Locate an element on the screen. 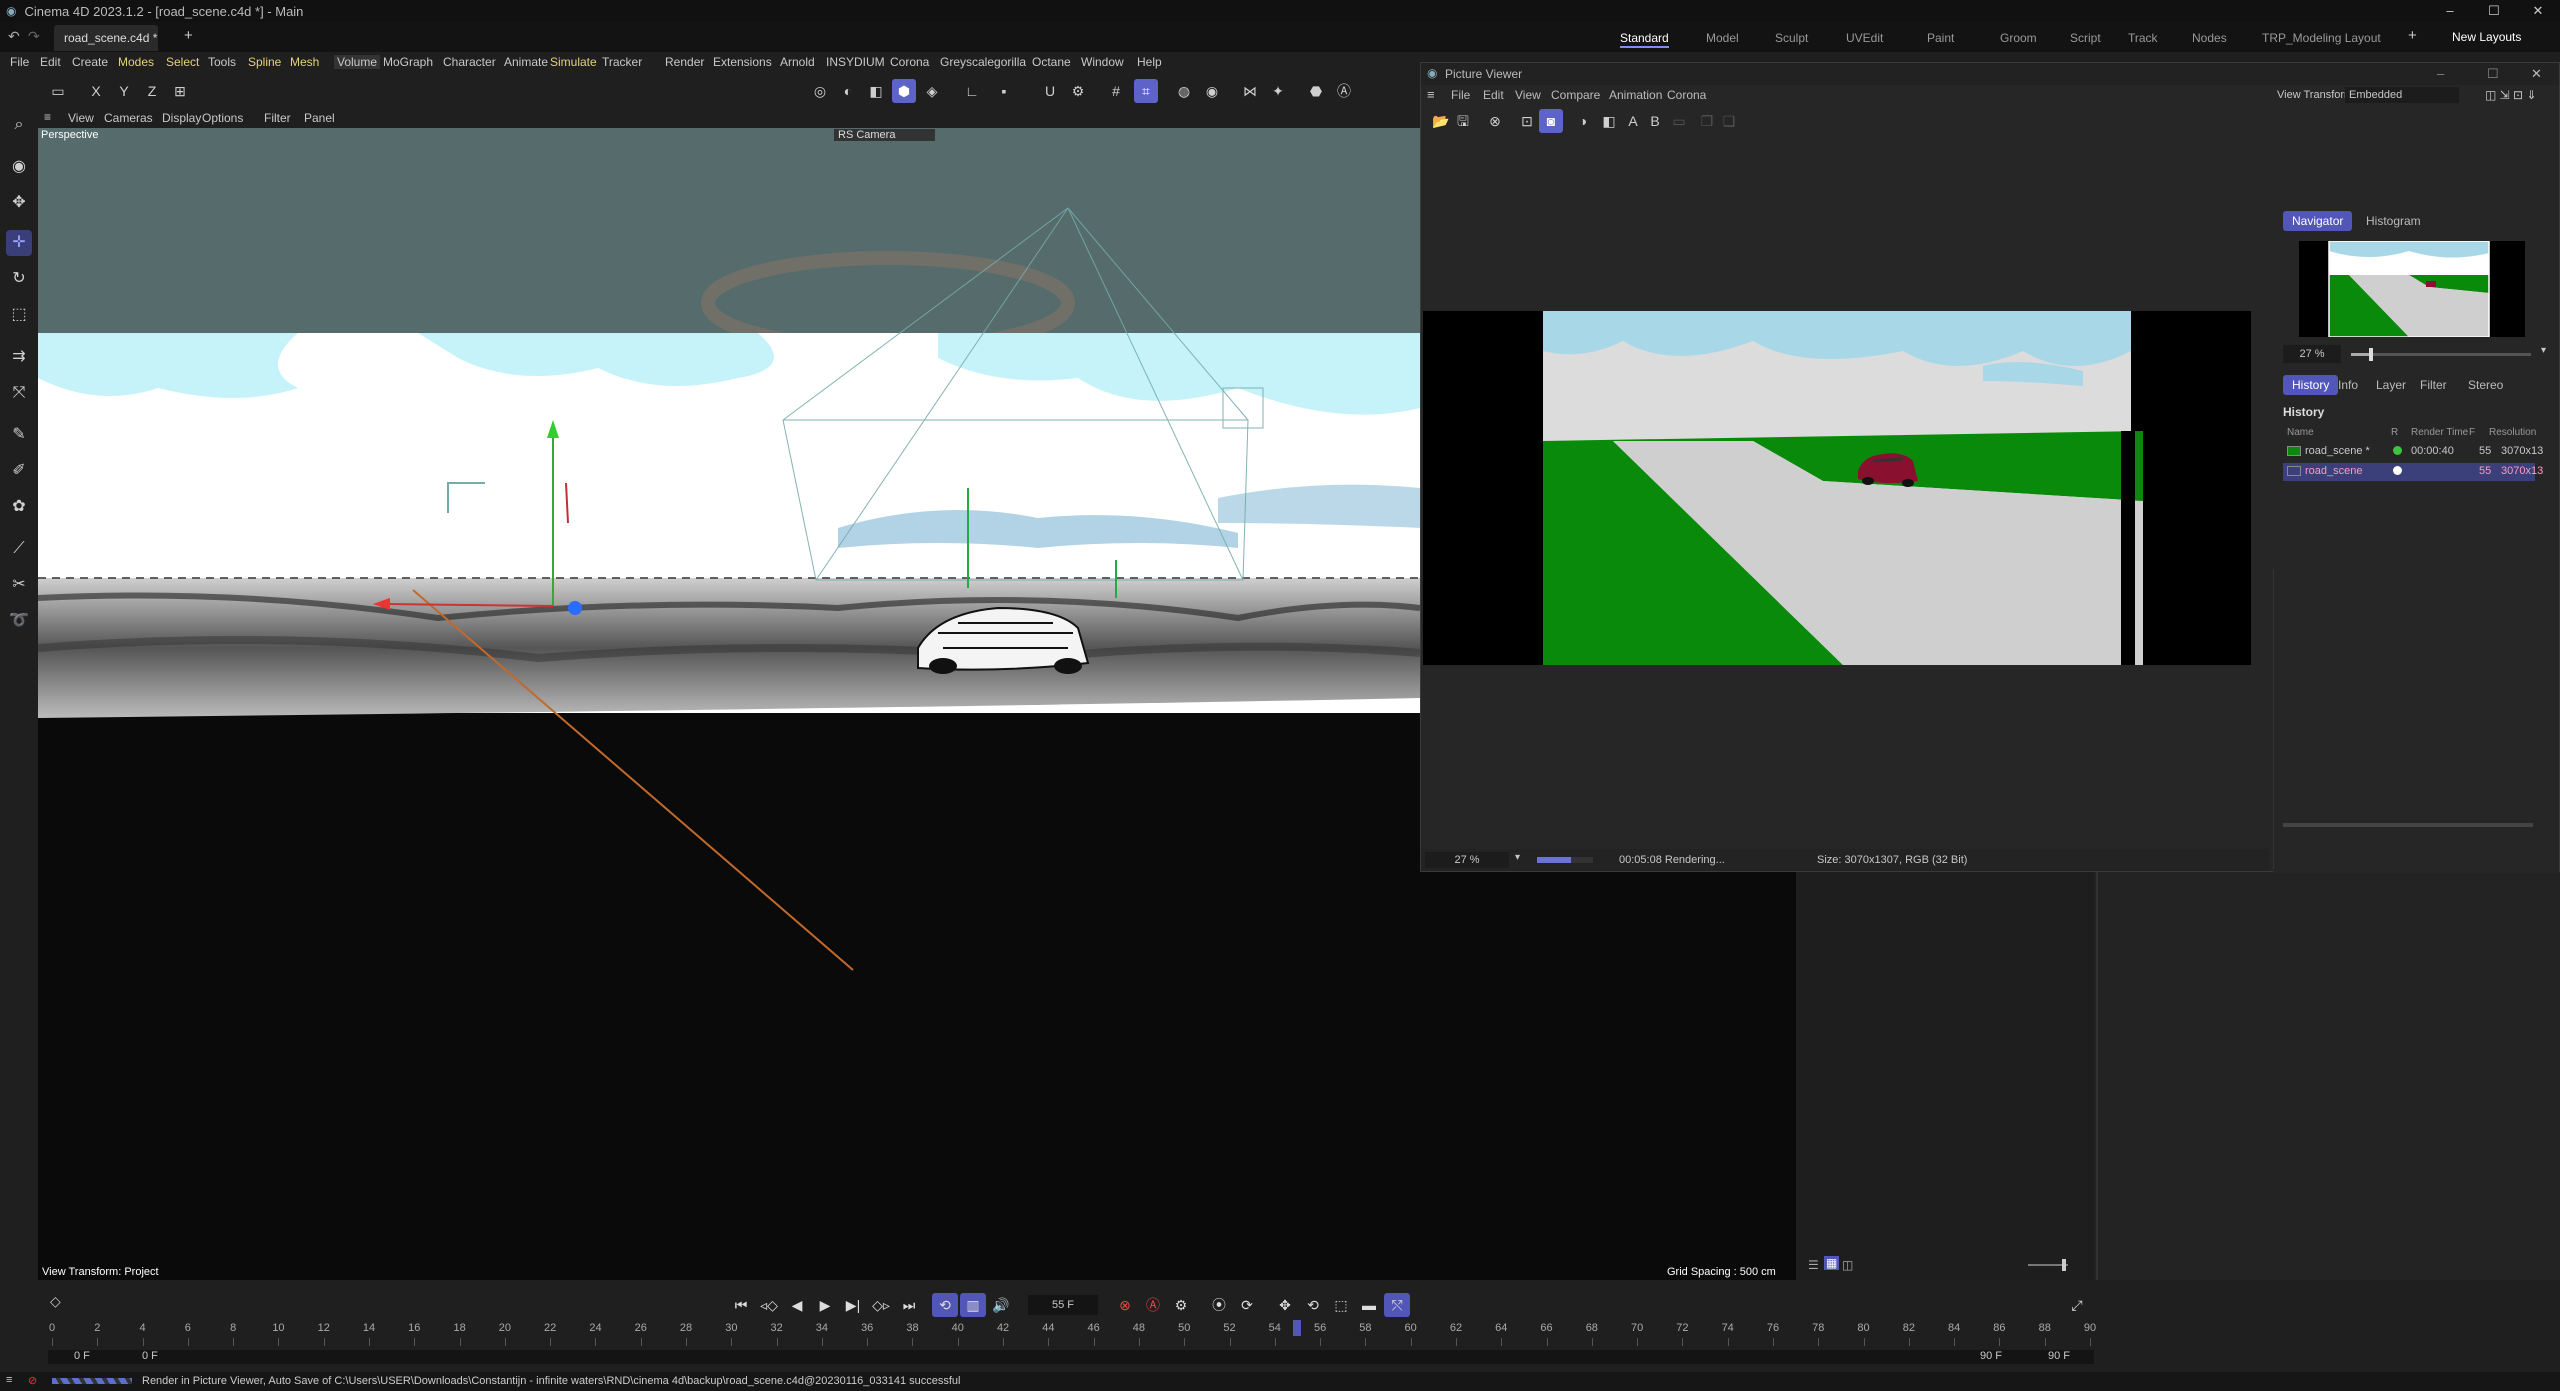 The image size is (2560, 1391). preview-end-field: 90 F is located at coordinates (1991, 1356).